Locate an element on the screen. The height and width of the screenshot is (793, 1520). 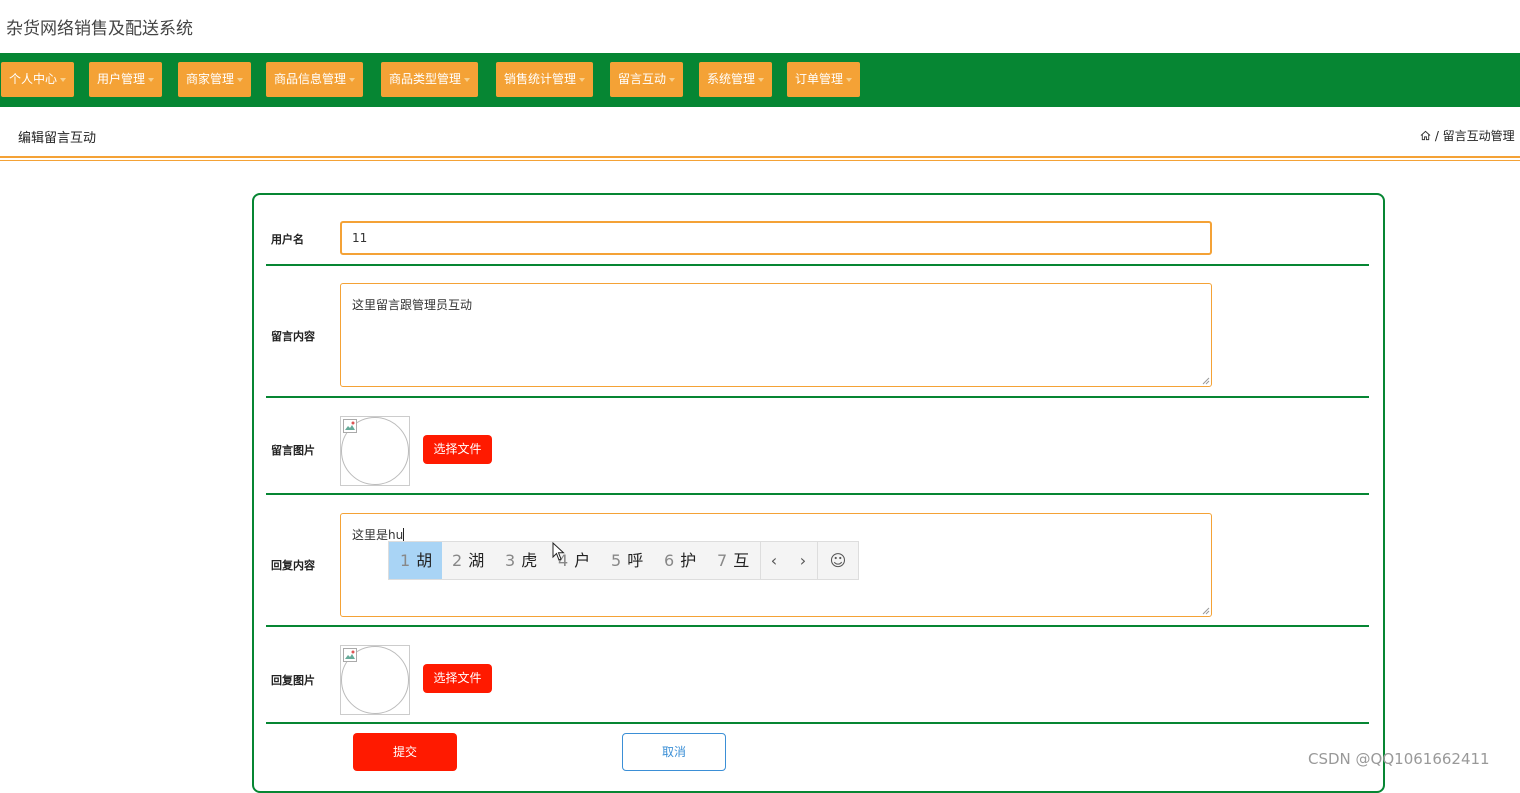
mouse-cursor-icon is located at coordinates (558, 551).